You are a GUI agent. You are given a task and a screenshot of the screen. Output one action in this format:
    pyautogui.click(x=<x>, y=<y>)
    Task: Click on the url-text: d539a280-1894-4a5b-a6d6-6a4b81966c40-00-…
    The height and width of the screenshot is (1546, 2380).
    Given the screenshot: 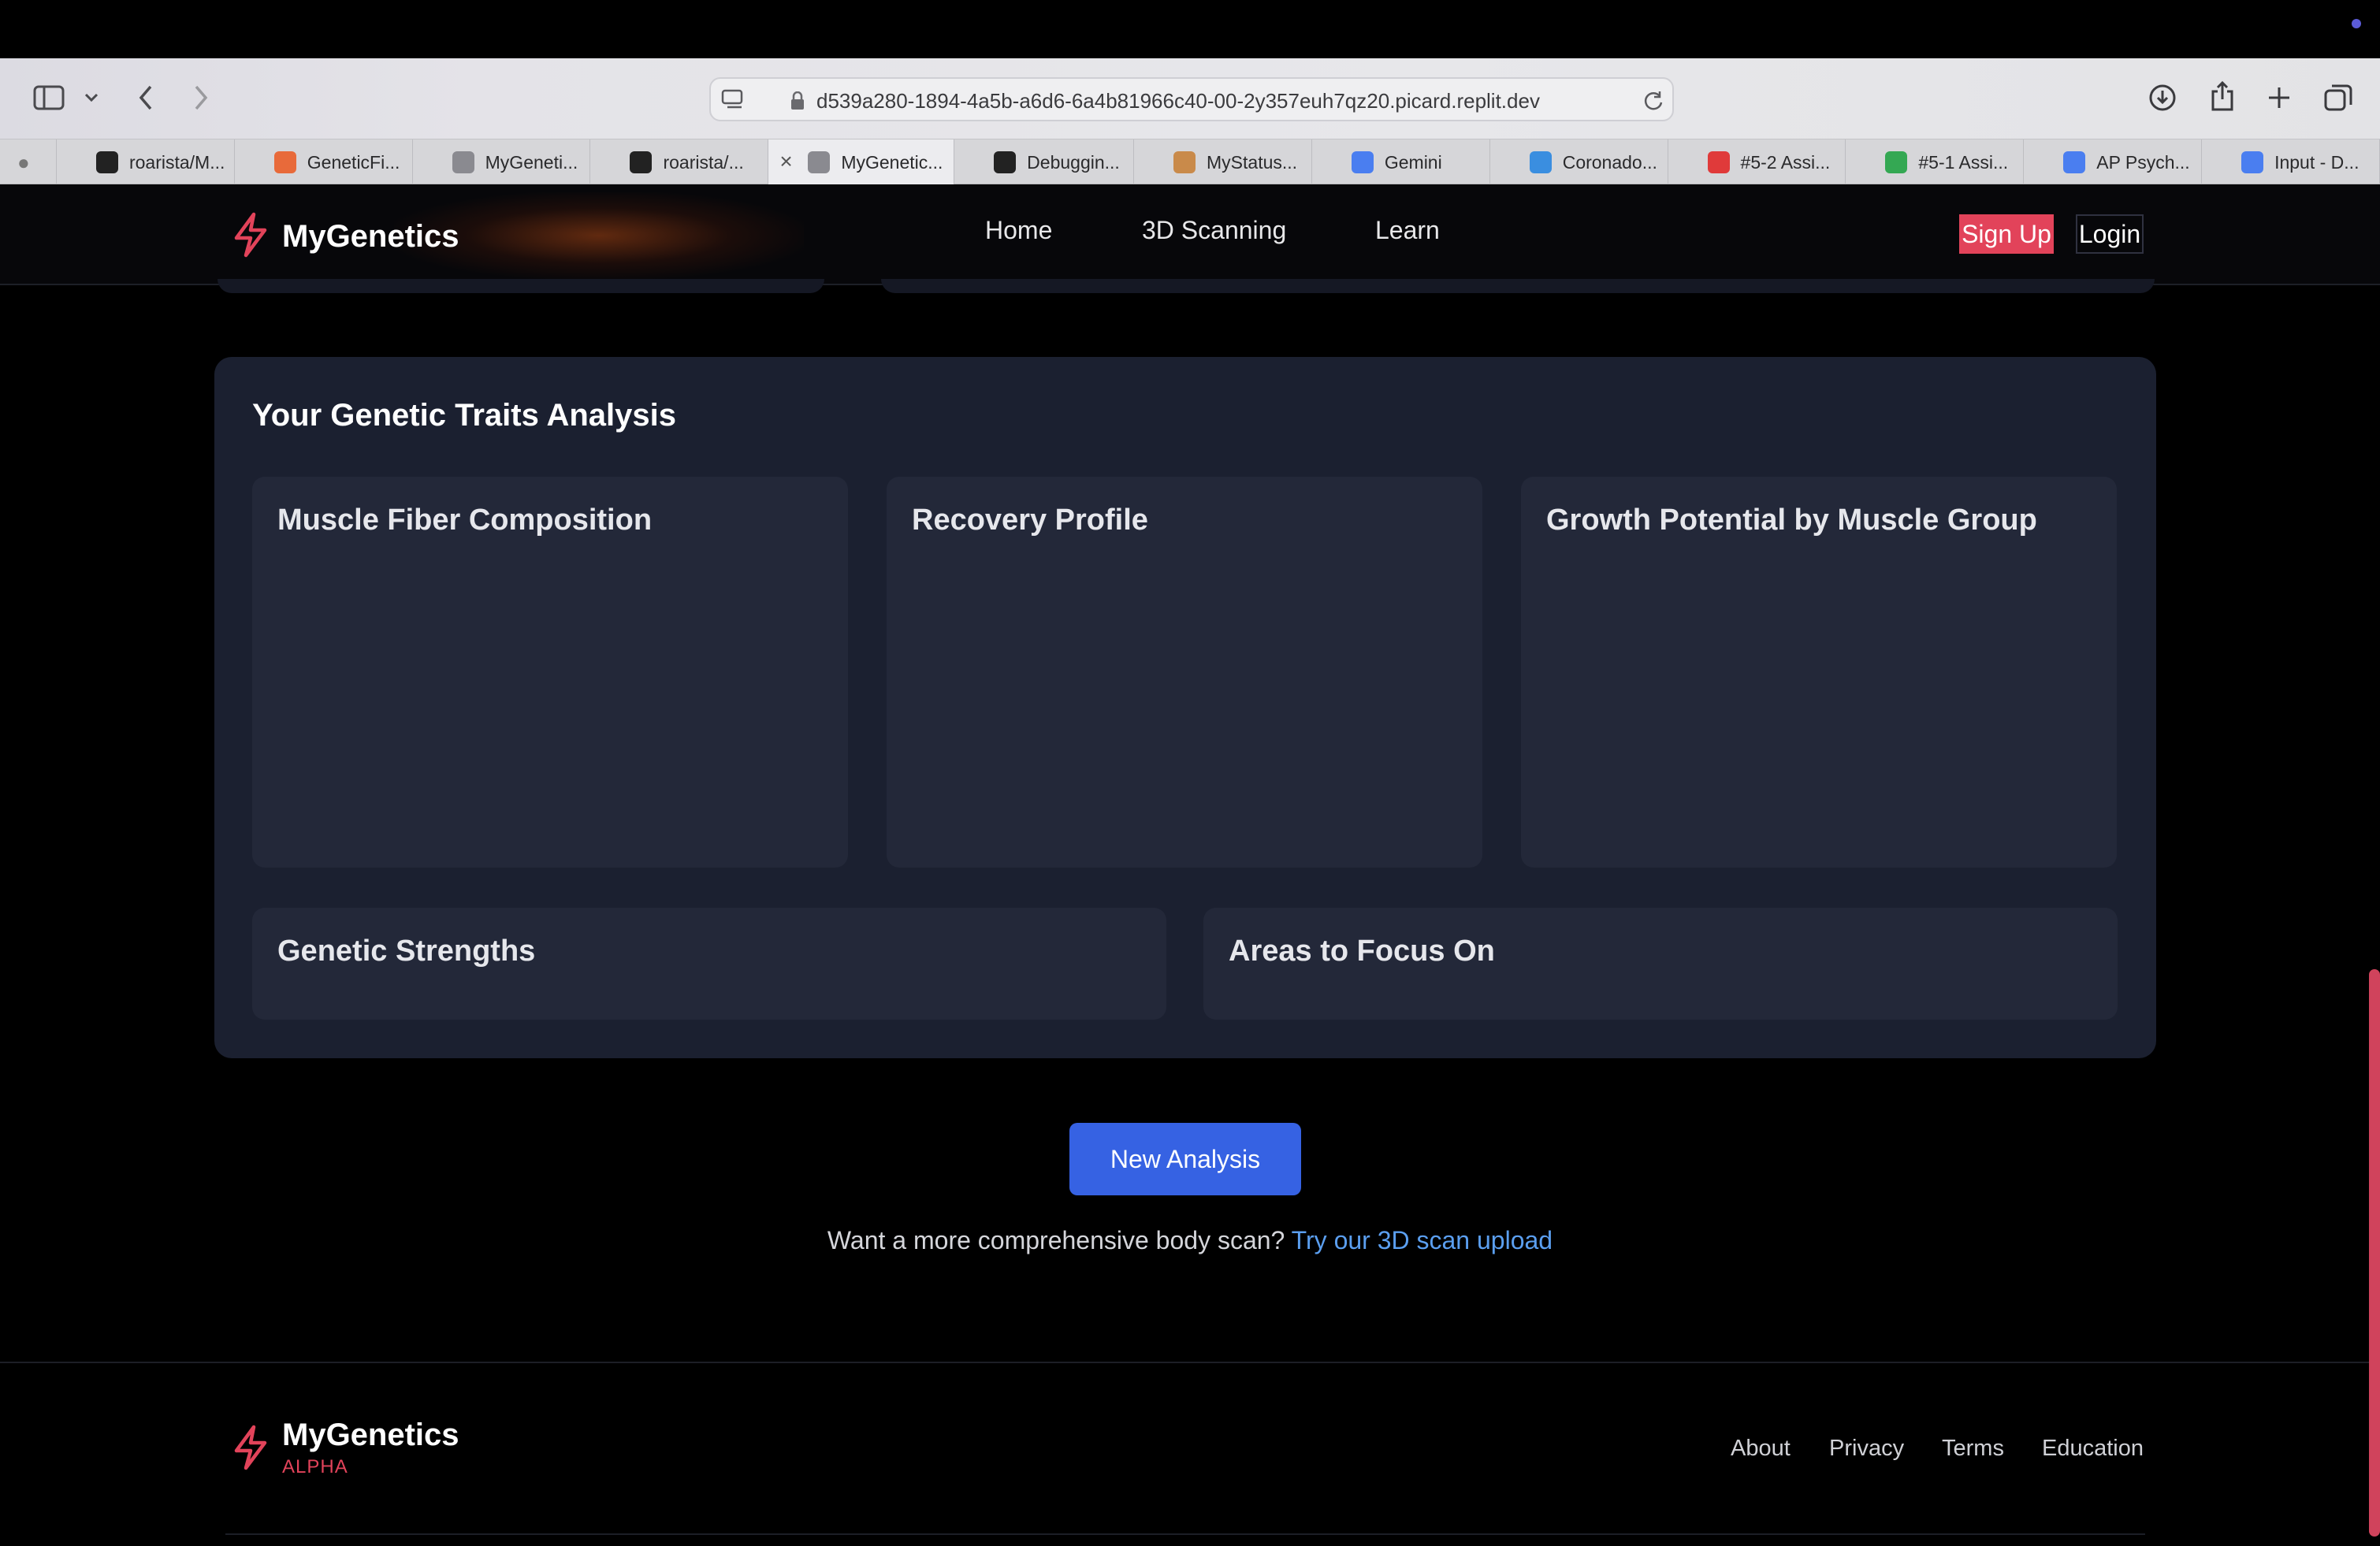 What is the action you would take?
    pyautogui.click(x=1178, y=101)
    